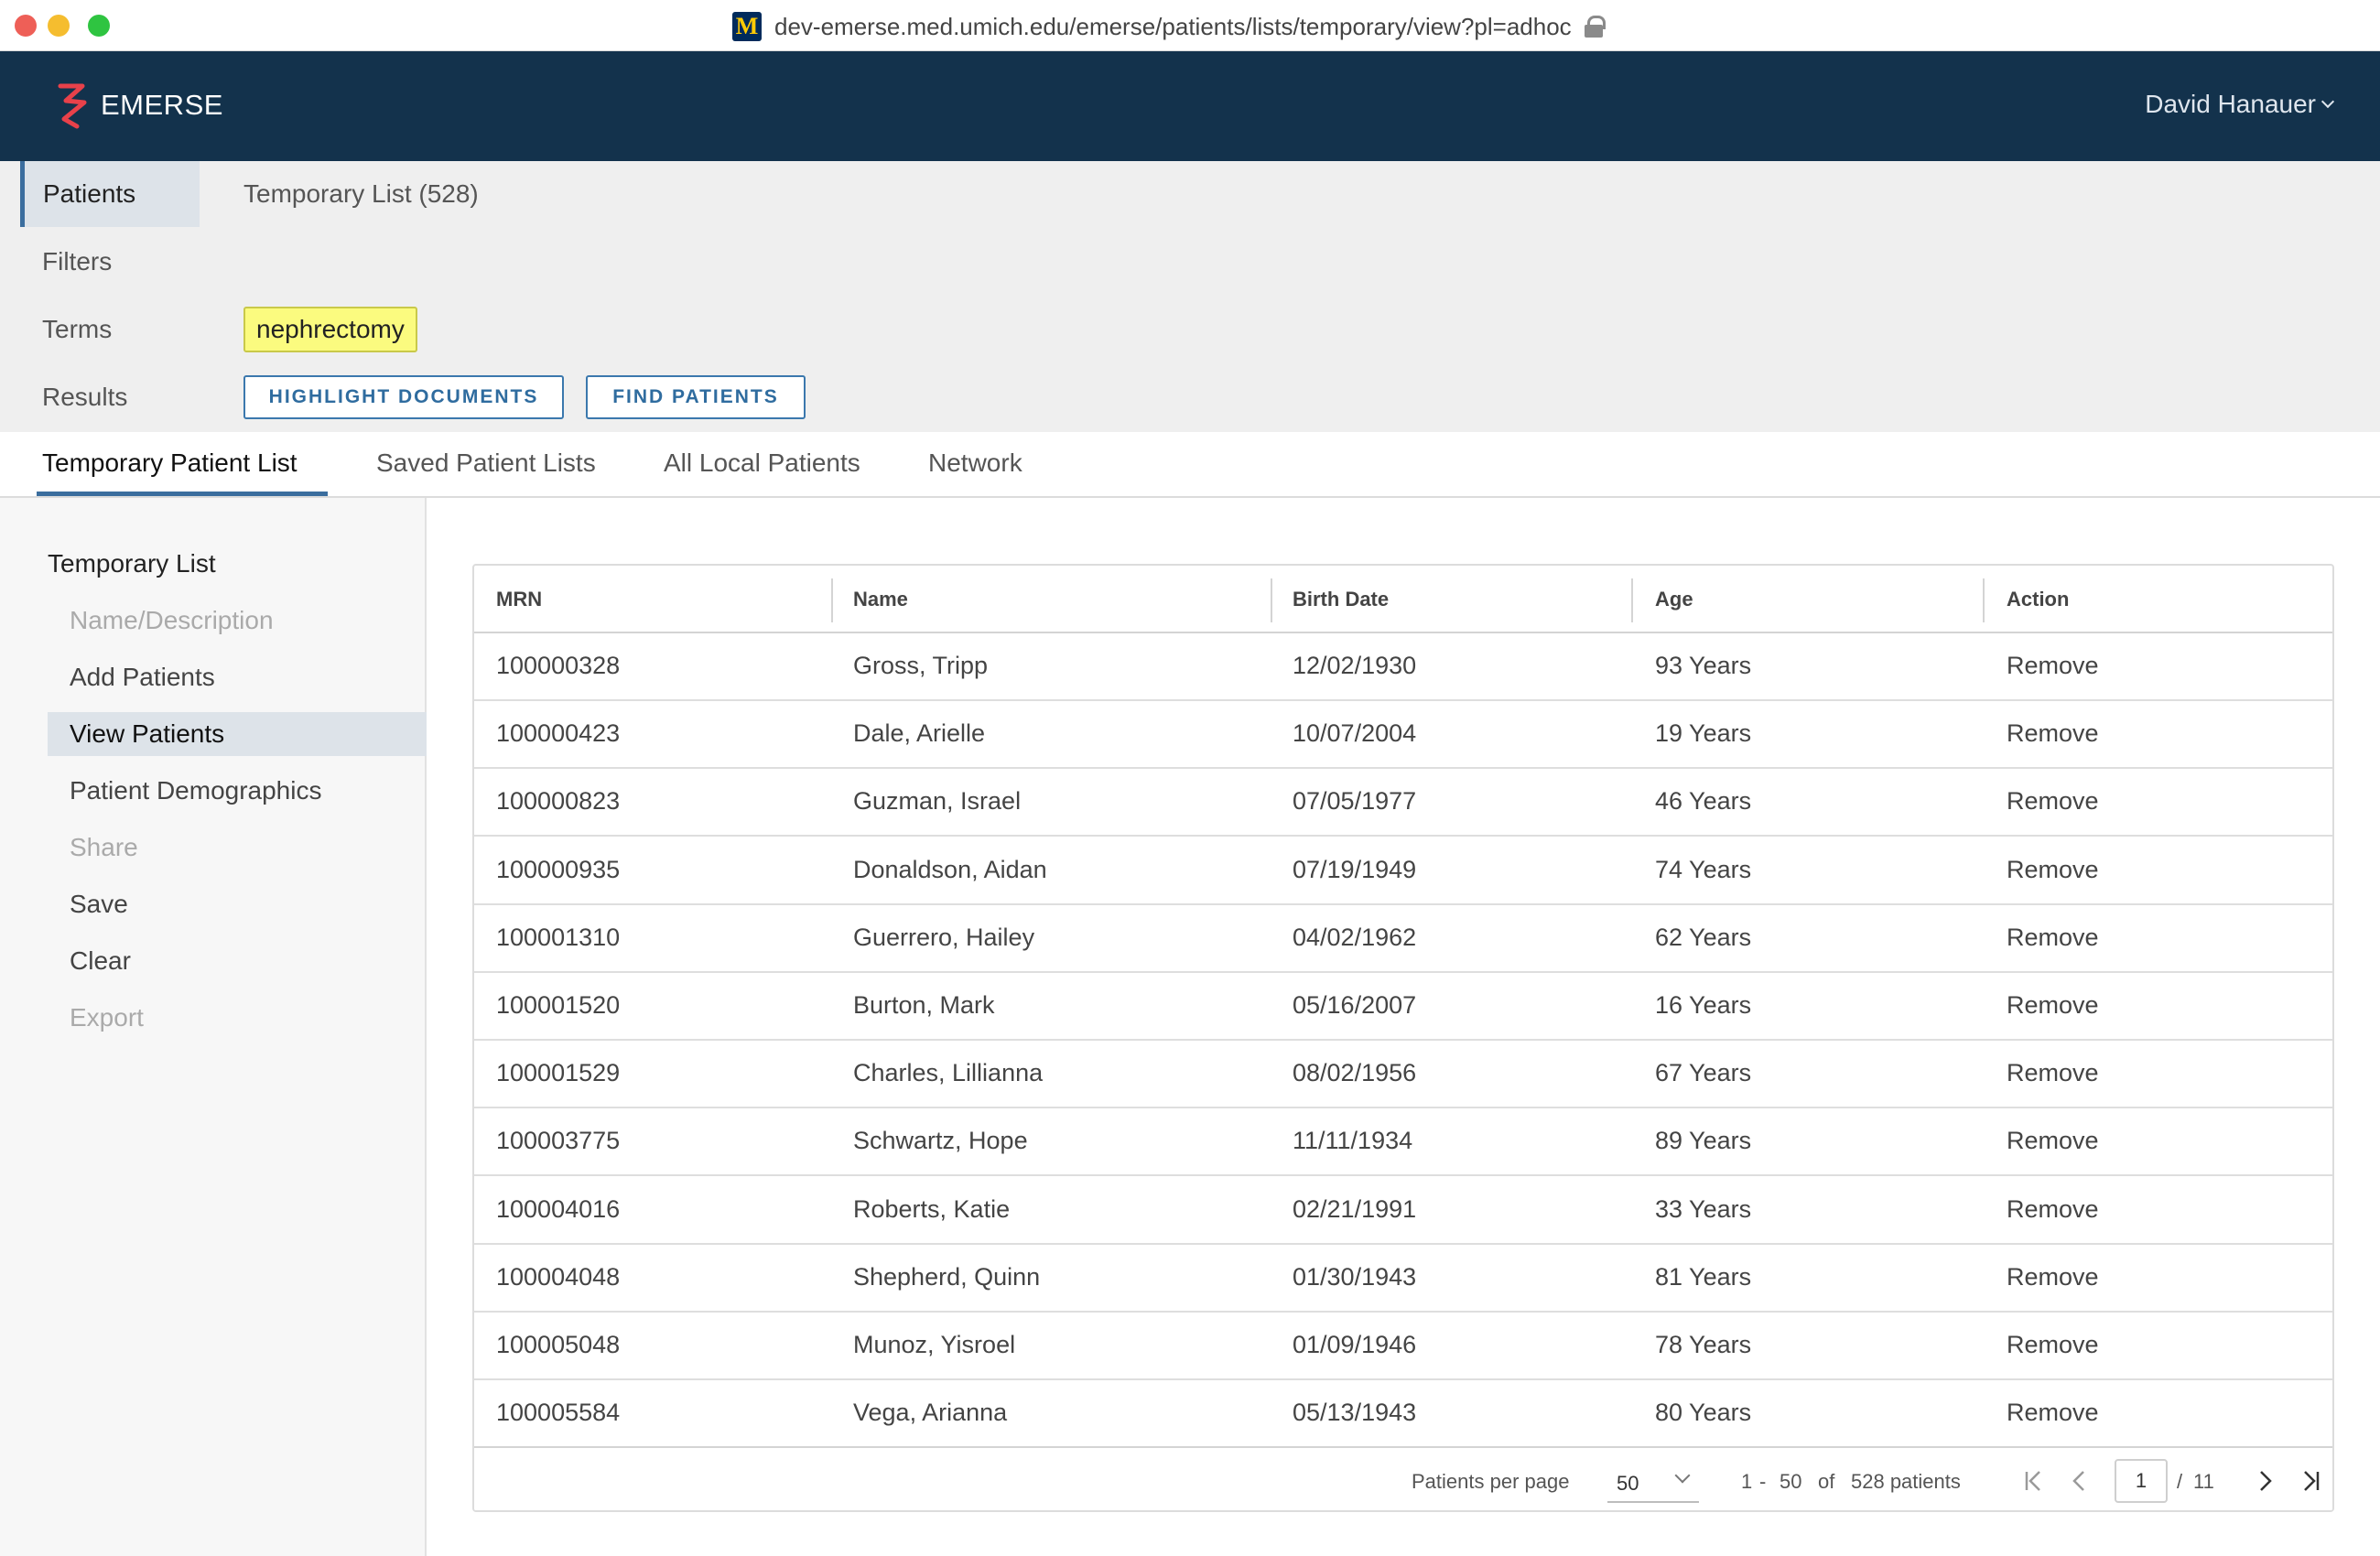  Describe the element at coordinates (107, 1017) in the screenshot. I see `sidebar-item-export: Export` at that location.